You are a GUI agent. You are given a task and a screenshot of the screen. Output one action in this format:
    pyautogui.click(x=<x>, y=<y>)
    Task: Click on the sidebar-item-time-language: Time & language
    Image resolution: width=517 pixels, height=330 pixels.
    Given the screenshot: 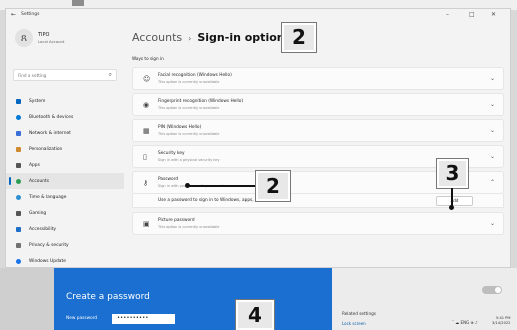 What is the action you would take?
    pyautogui.click(x=65, y=197)
    